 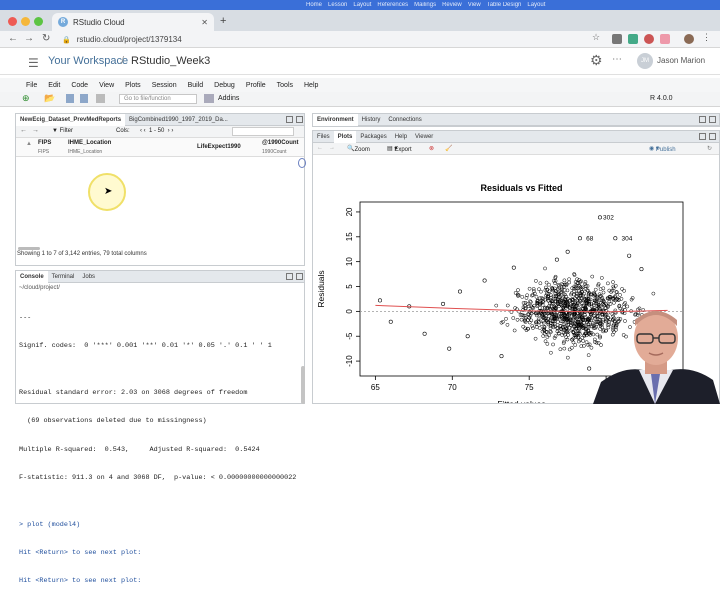 What do you see at coordinates (314, 5) in the screenshot?
I see `mac-menu-item: Home` at bounding box center [314, 5].